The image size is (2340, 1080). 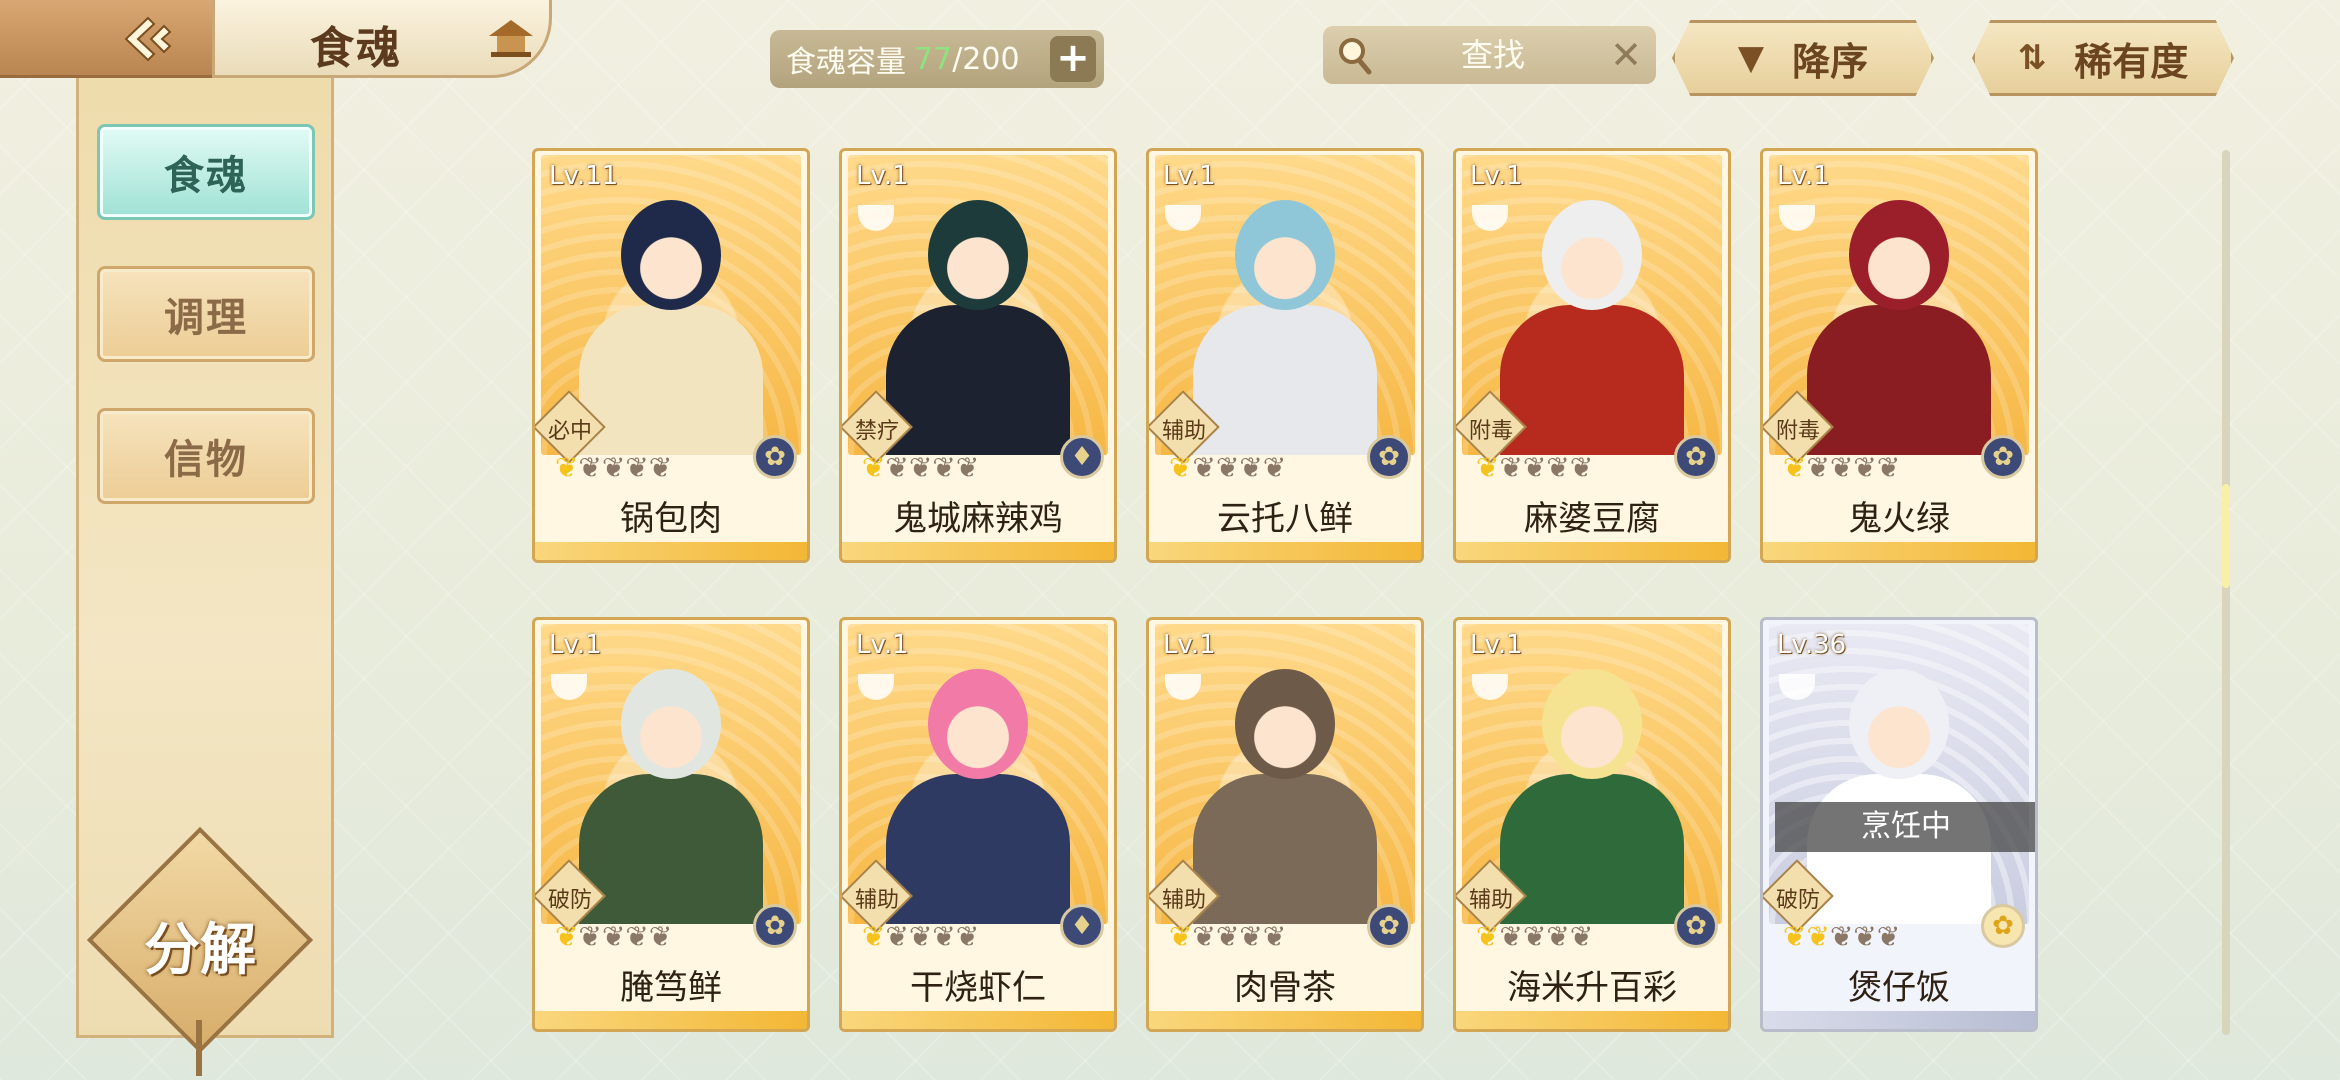 I want to click on food-soul-card: Lv.1 辅助 ❦ ❦ ❦ ❦ ❦ ♦ 干烧虾仁, so click(x=978, y=824).